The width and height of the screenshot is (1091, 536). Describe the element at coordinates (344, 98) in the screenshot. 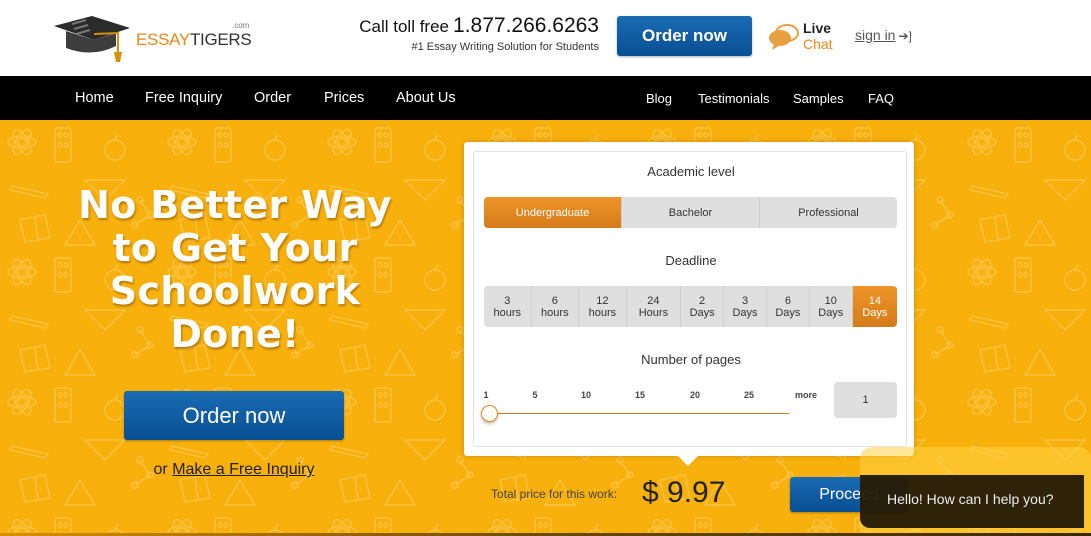

I see `nav-prices: Prices` at that location.